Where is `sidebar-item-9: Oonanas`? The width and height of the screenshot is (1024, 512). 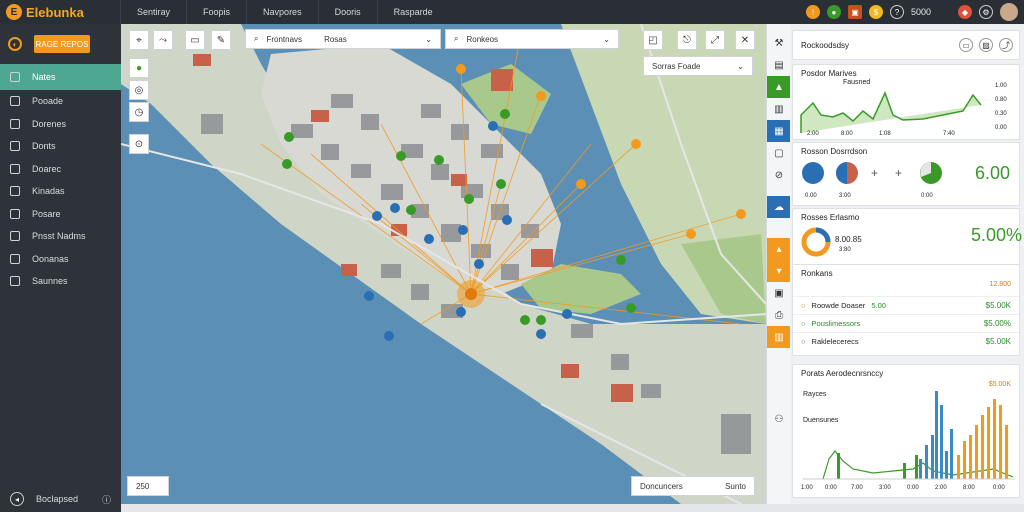 sidebar-item-9: Oonanas is located at coordinates (60, 259).